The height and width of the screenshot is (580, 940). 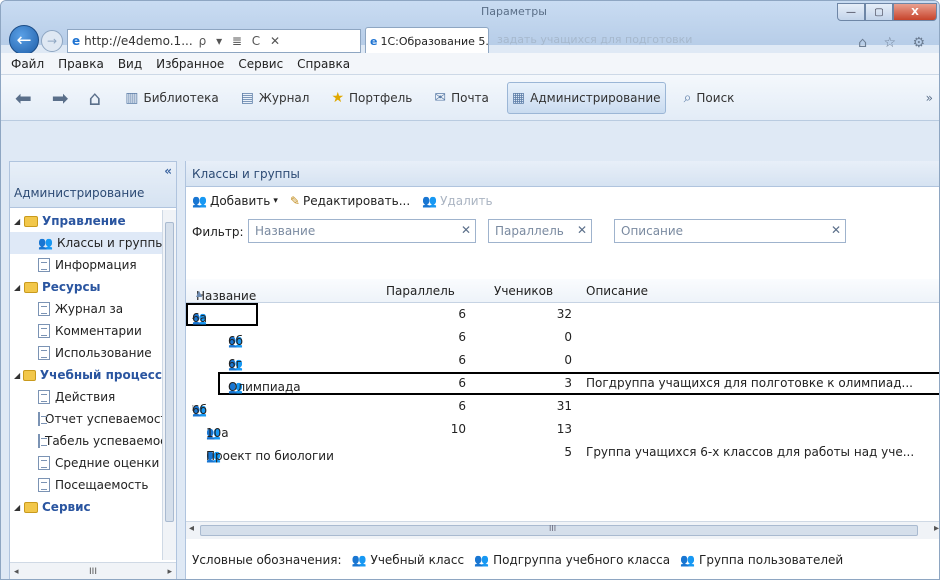 What do you see at coordinates (553, 528) in the screenshot?
I see `scroll-grip: III` at bounding box center [553, 528].